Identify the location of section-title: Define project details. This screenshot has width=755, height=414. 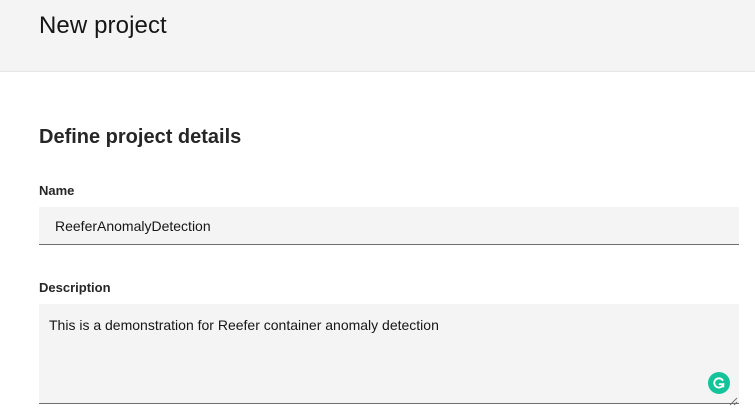
(140, 137).